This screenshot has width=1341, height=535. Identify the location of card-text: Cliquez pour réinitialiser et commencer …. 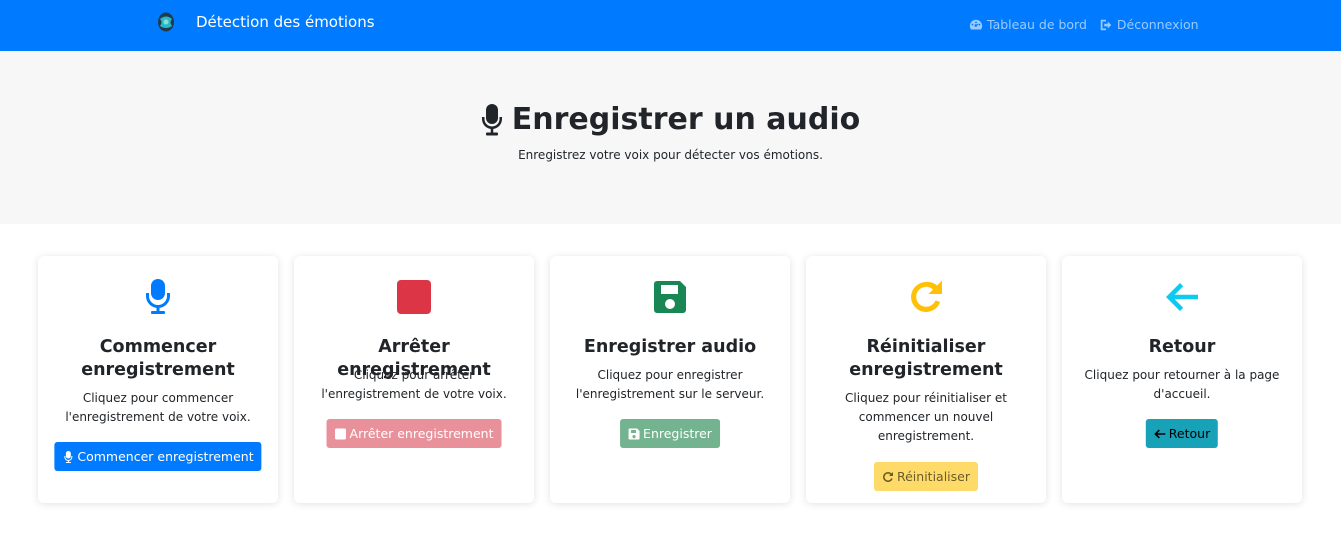
(926, 417).